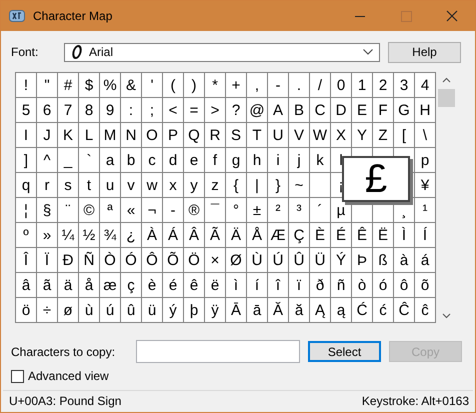  I want to click on character-cell: 3, so click(404, 85).